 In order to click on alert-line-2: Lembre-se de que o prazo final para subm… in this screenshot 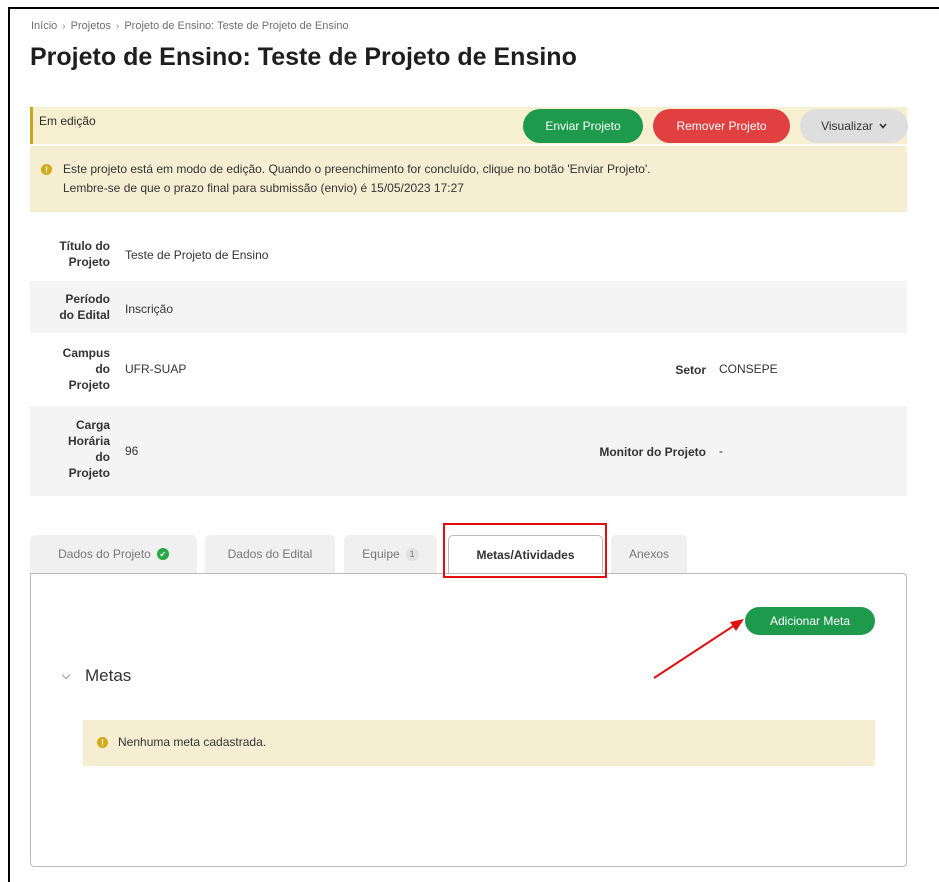, I will do `click(263, 188)`.